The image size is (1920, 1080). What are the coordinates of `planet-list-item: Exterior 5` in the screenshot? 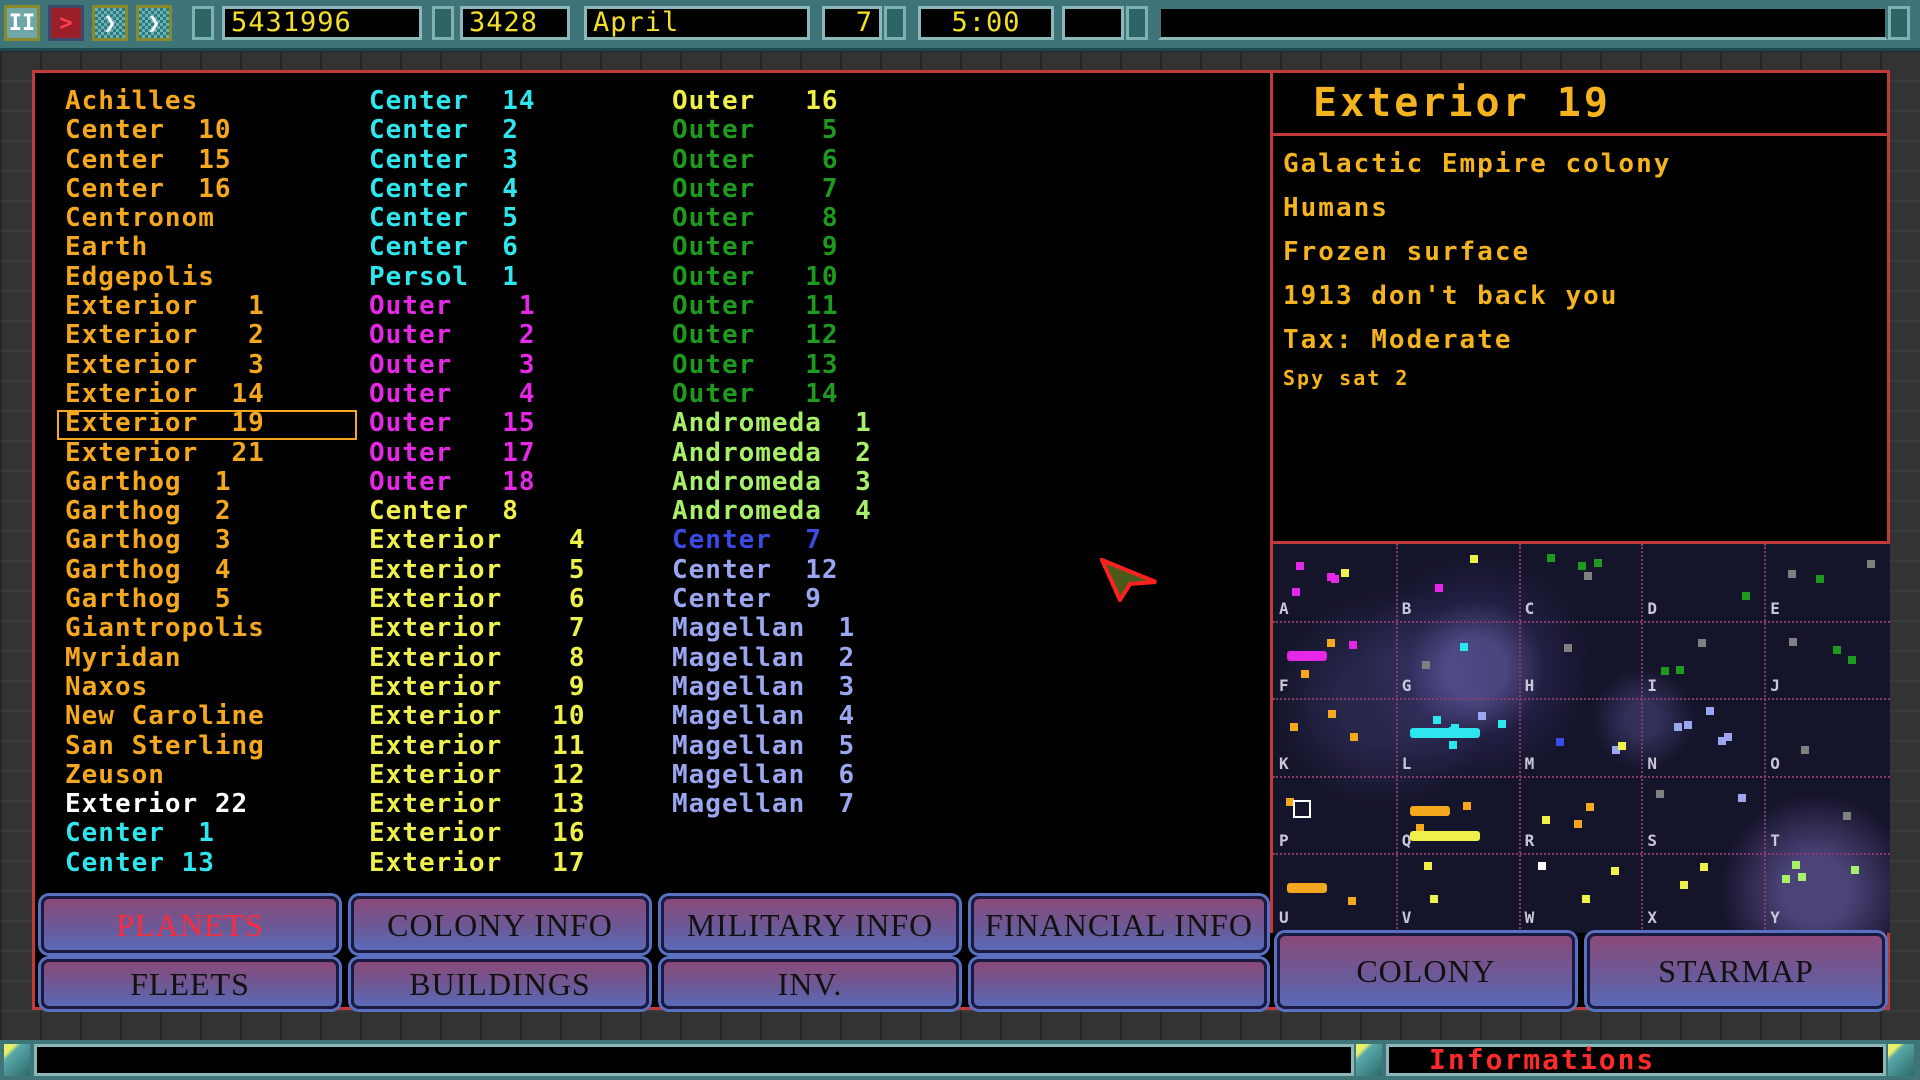 It's located at (477, 570).